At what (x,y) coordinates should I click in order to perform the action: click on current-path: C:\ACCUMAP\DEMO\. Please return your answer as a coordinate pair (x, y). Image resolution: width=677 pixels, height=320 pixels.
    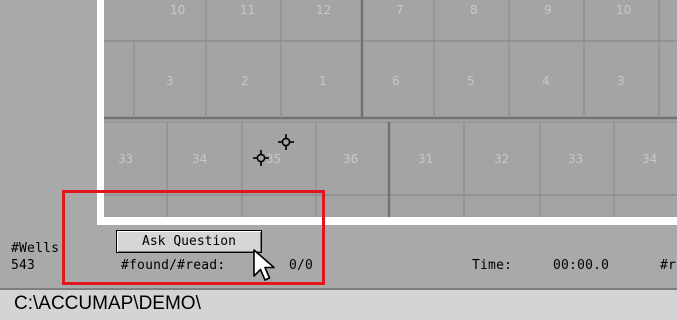
    Looking at the image, I should click on (107, 303).